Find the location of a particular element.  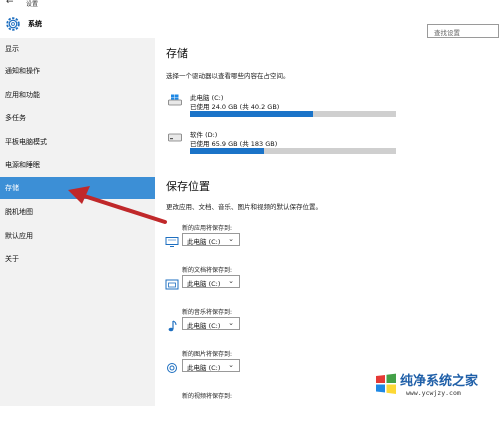

windows-drive-icon is located at coordinates (175, 100).